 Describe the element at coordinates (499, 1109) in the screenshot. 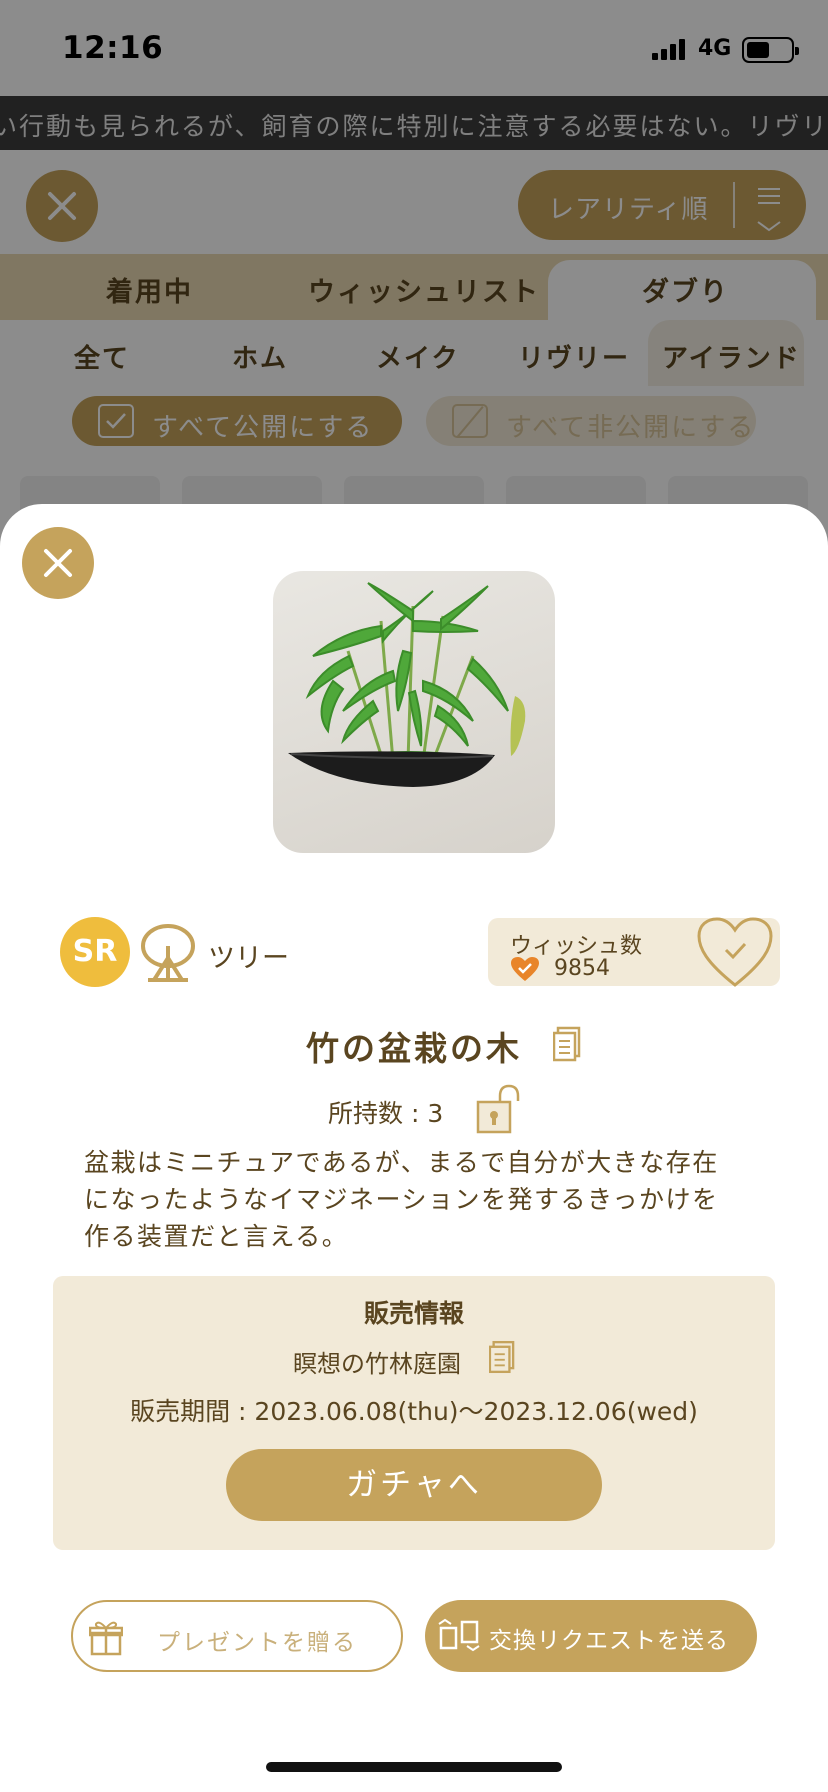

I see `unlock-icon` at that location.